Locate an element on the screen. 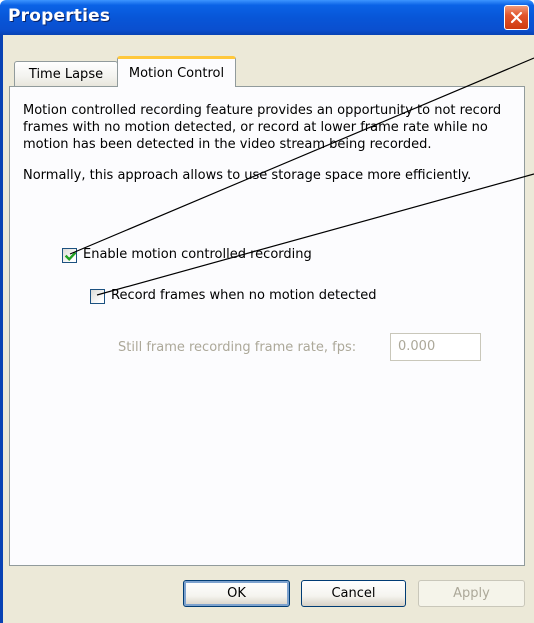  tab-time-lapse: Time Lapse is located at coordinates (66, 73).